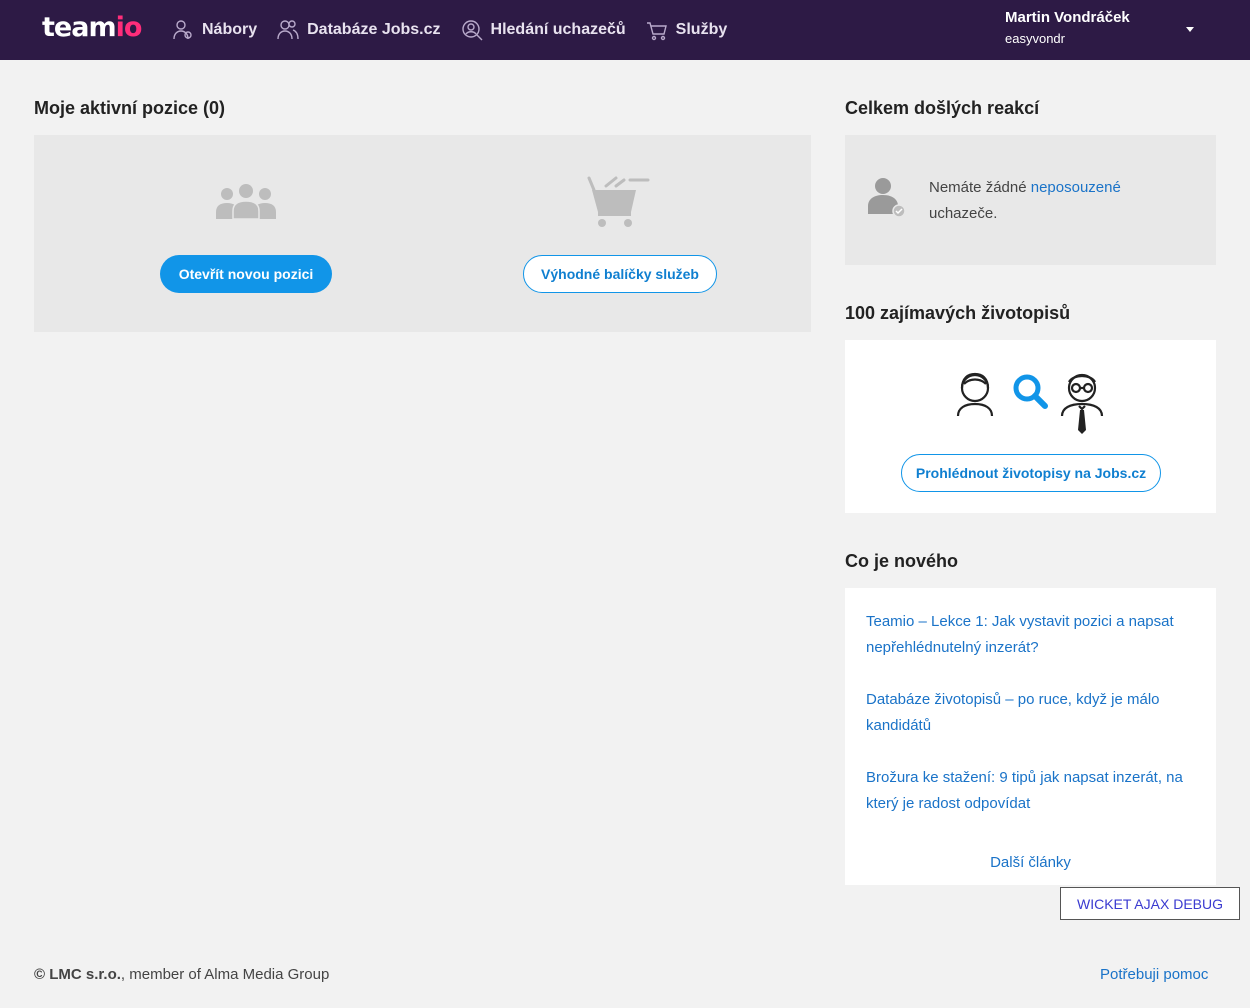 Image resolution: width=1250 pixels, height=1008 pixels. What do you see at coordinates (246, 274) in the screenshot?
I see `open-new-position-button: Otevřít novou pozici` at bounding box center [246, 274].